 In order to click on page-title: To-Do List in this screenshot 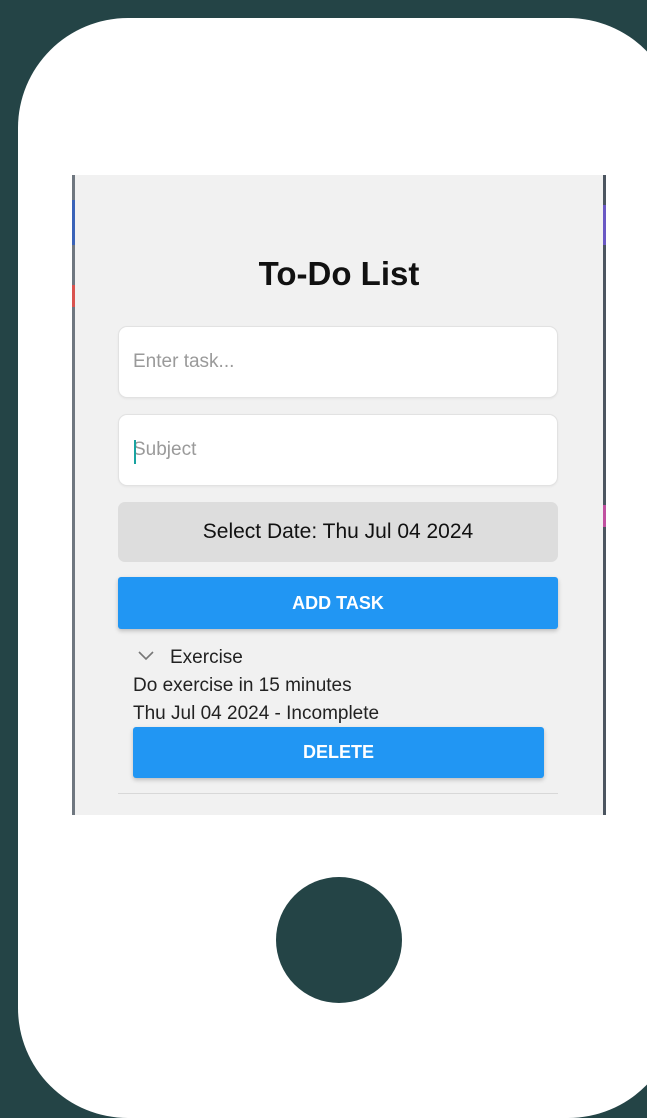, I will do `click(339, 273)`.